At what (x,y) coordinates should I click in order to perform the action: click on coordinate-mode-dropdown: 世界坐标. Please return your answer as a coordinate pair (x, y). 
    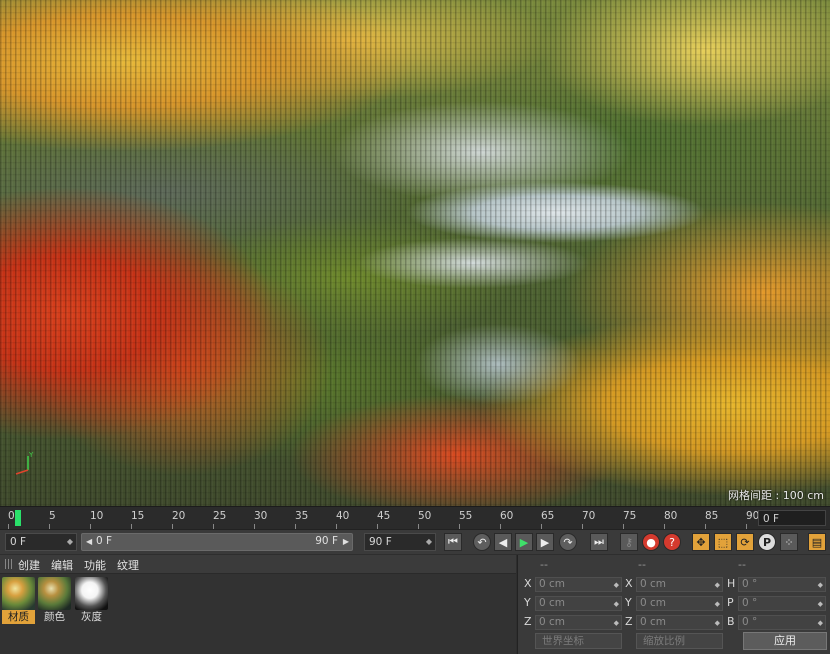
    Looking at the image, I should click on (578, 641).